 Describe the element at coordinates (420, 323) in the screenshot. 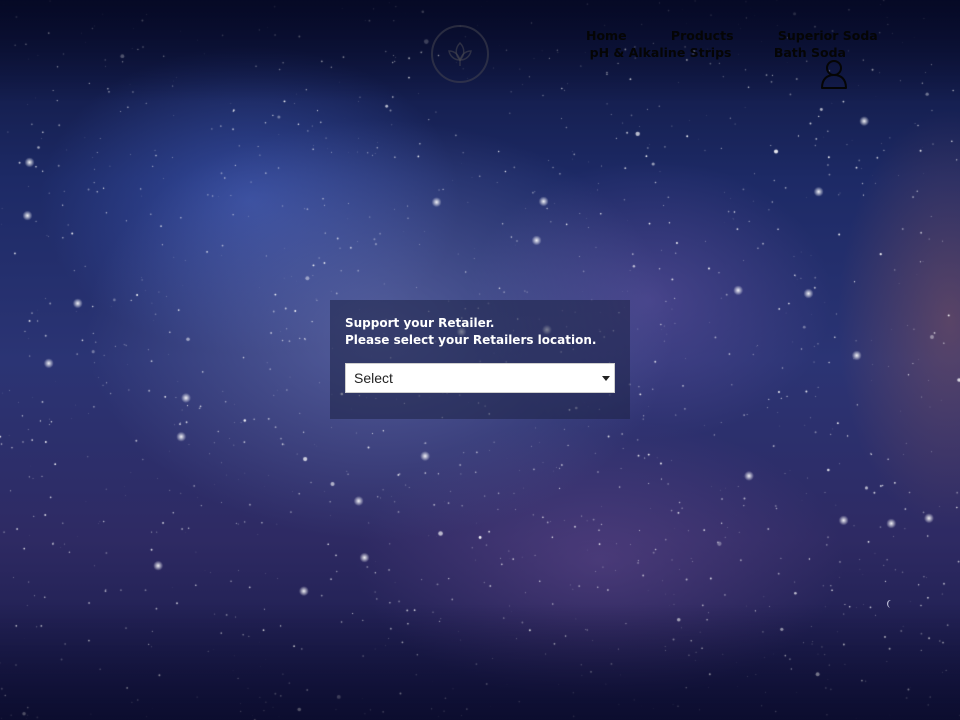

I see `retailer-heading: Support your Retailer.` at that location.